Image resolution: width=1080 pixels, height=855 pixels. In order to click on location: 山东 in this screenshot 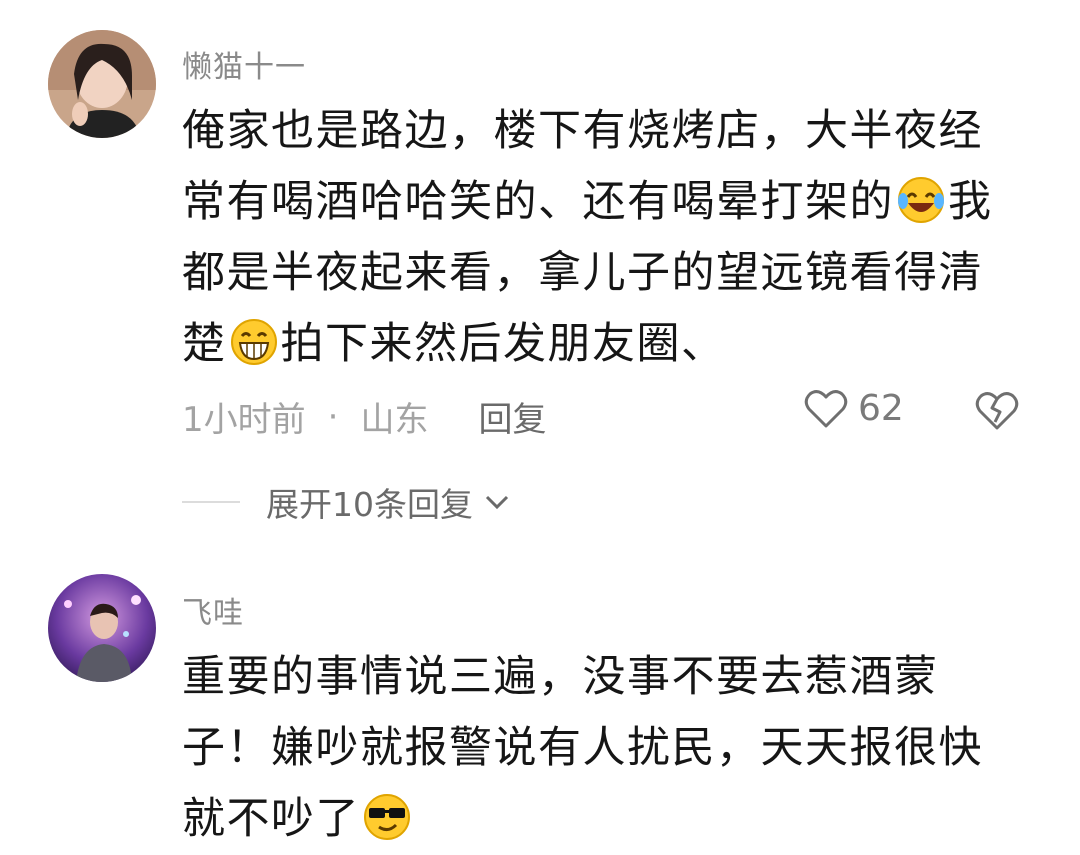, I will do `click(394, 420)`.